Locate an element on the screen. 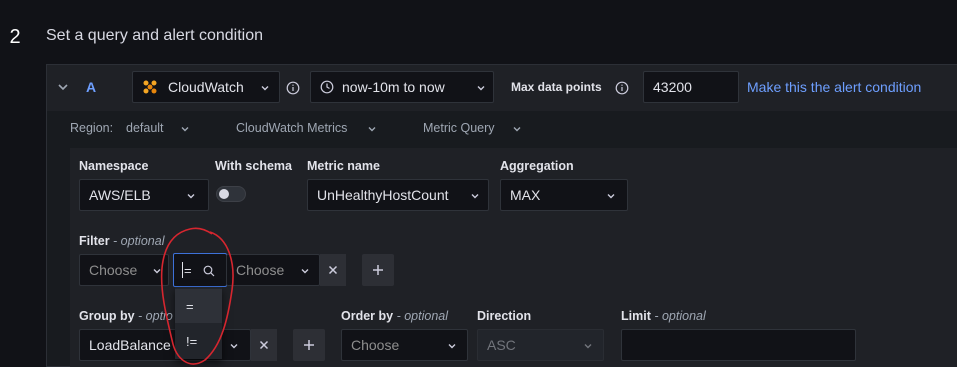 Image resolution: width=957 pixels, height=367 pixels. filter-label-text: Filter is located at coordinates (94, 241).